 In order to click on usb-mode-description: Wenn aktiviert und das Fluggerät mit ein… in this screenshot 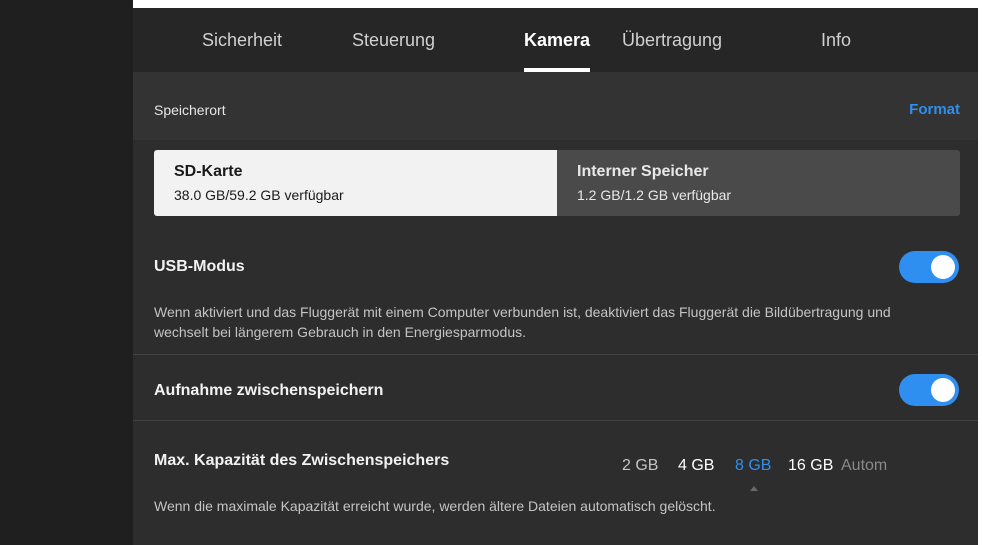, I will do `click(522, 322)`.